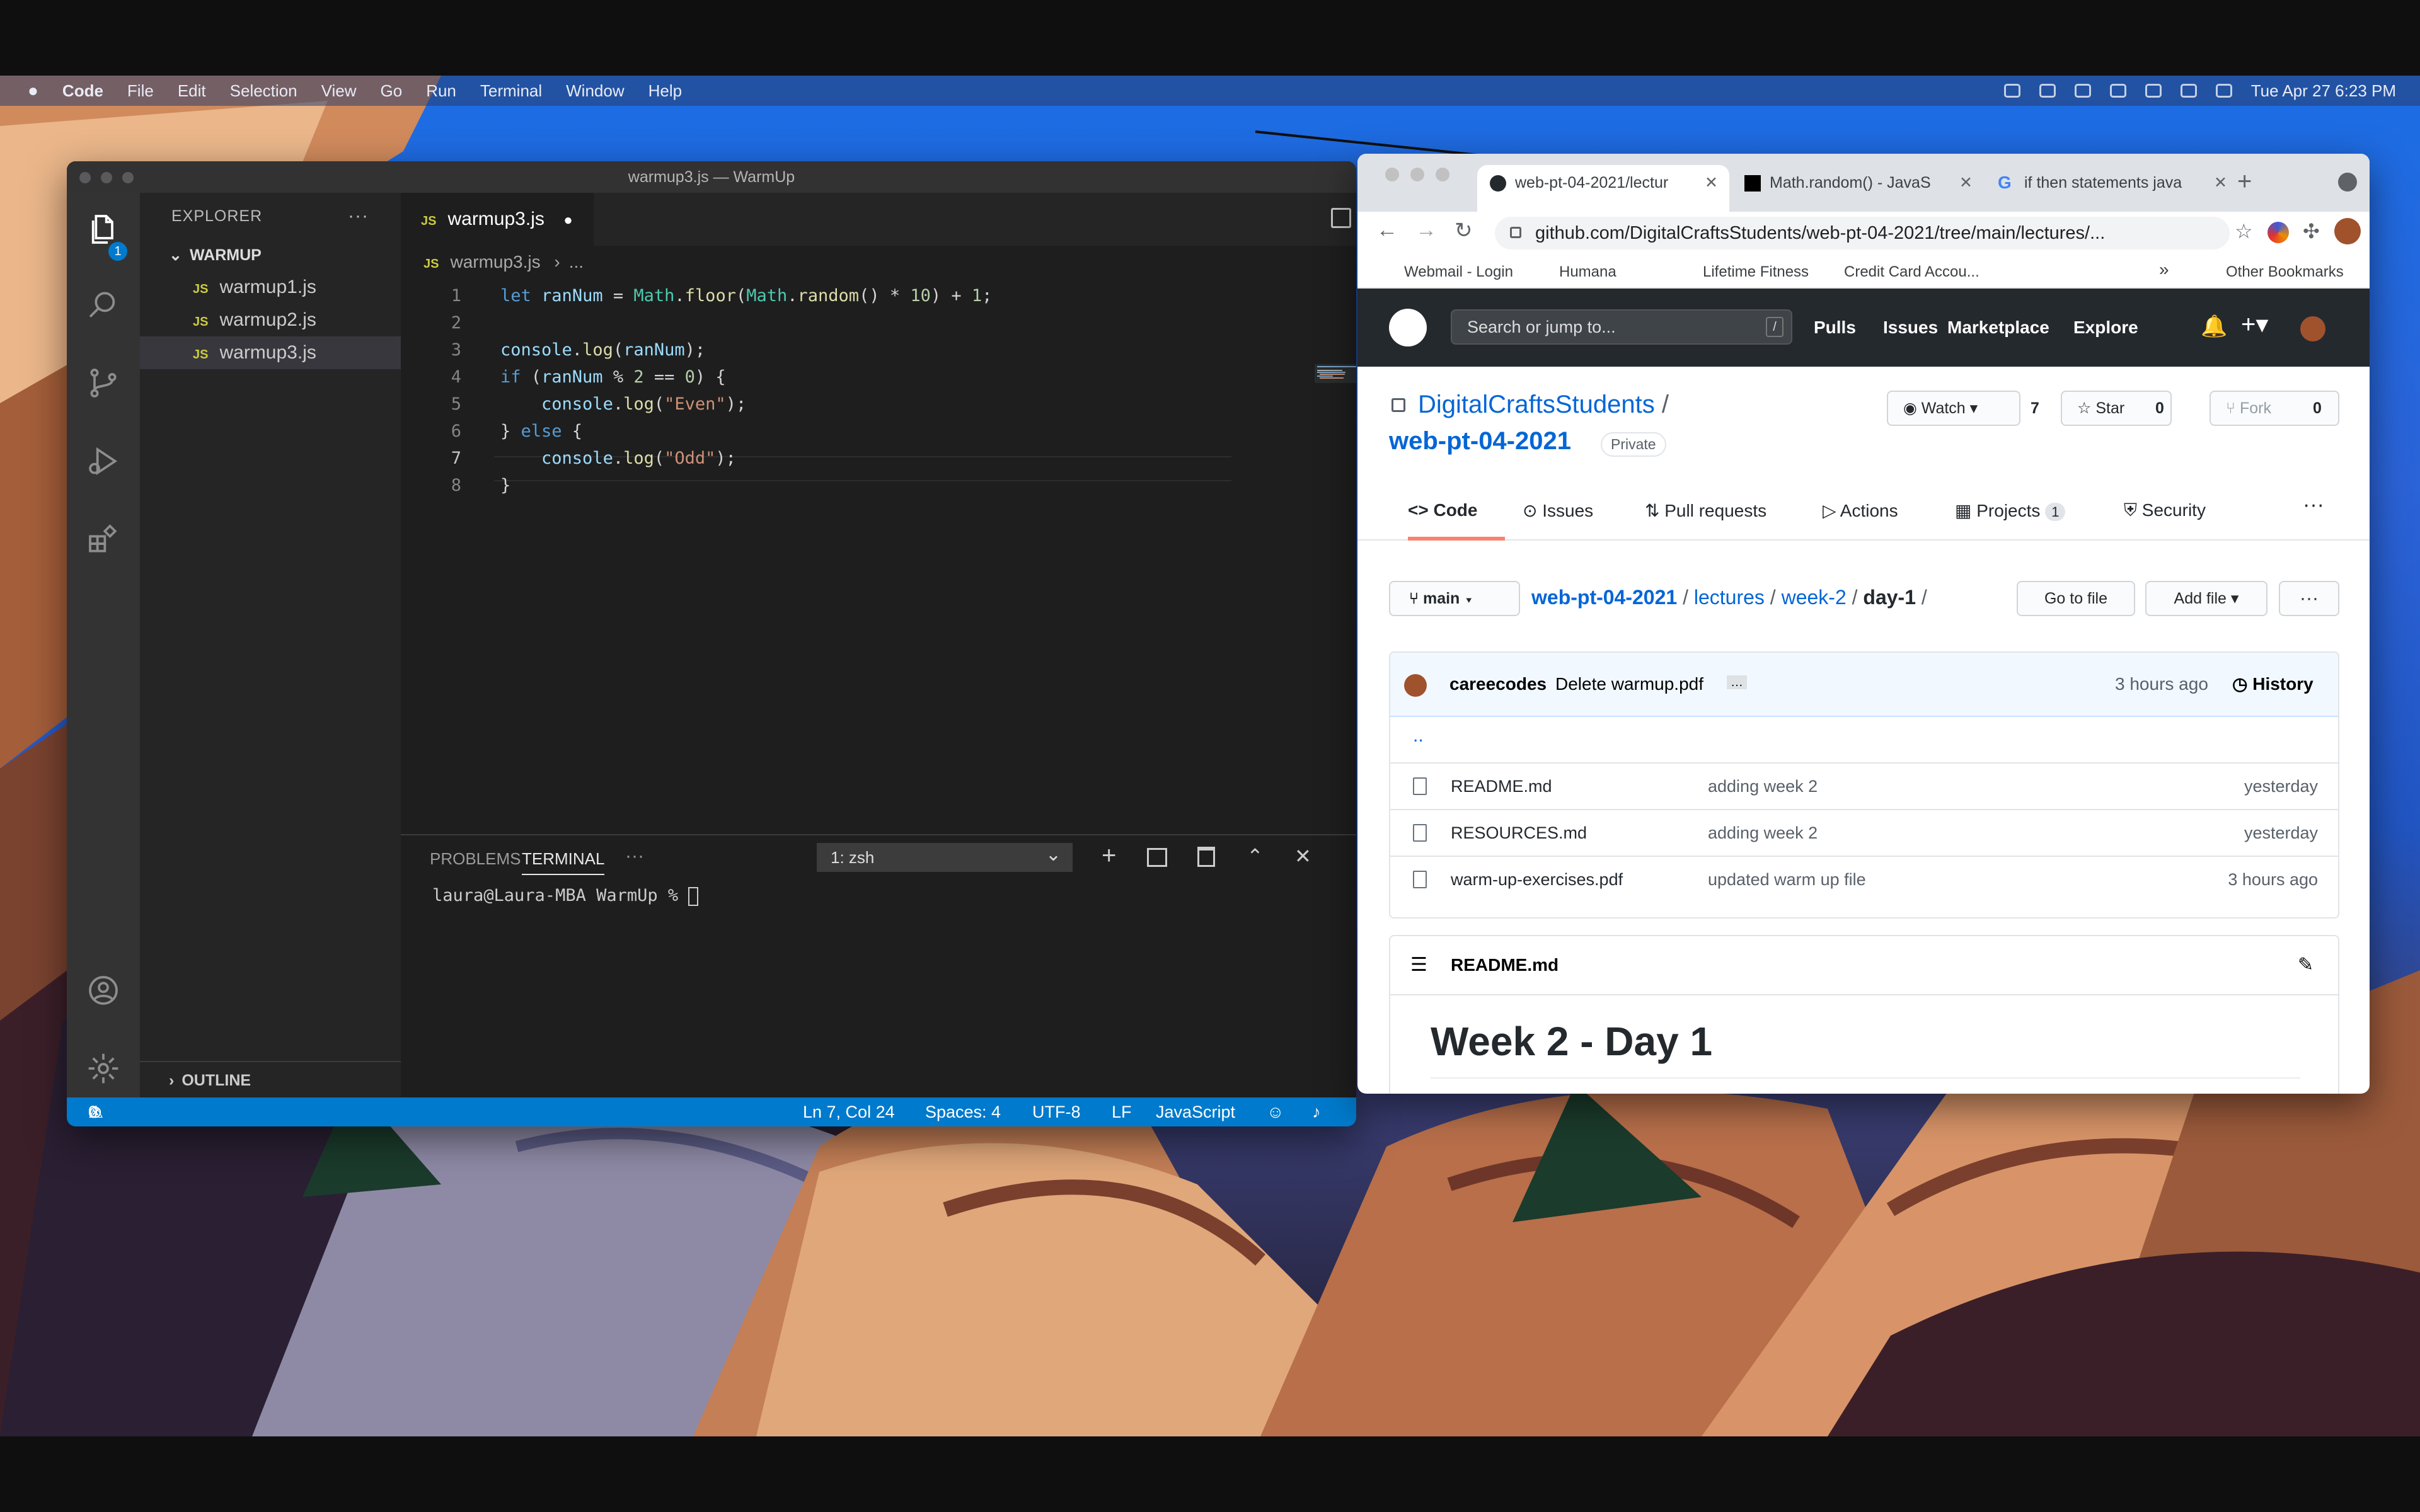 This screenshot has width=2420, height=1512. Describe the element at coordinates (1455, 598) in the screenshot. I see `branch-select: ⑂ main ▾` at that location.